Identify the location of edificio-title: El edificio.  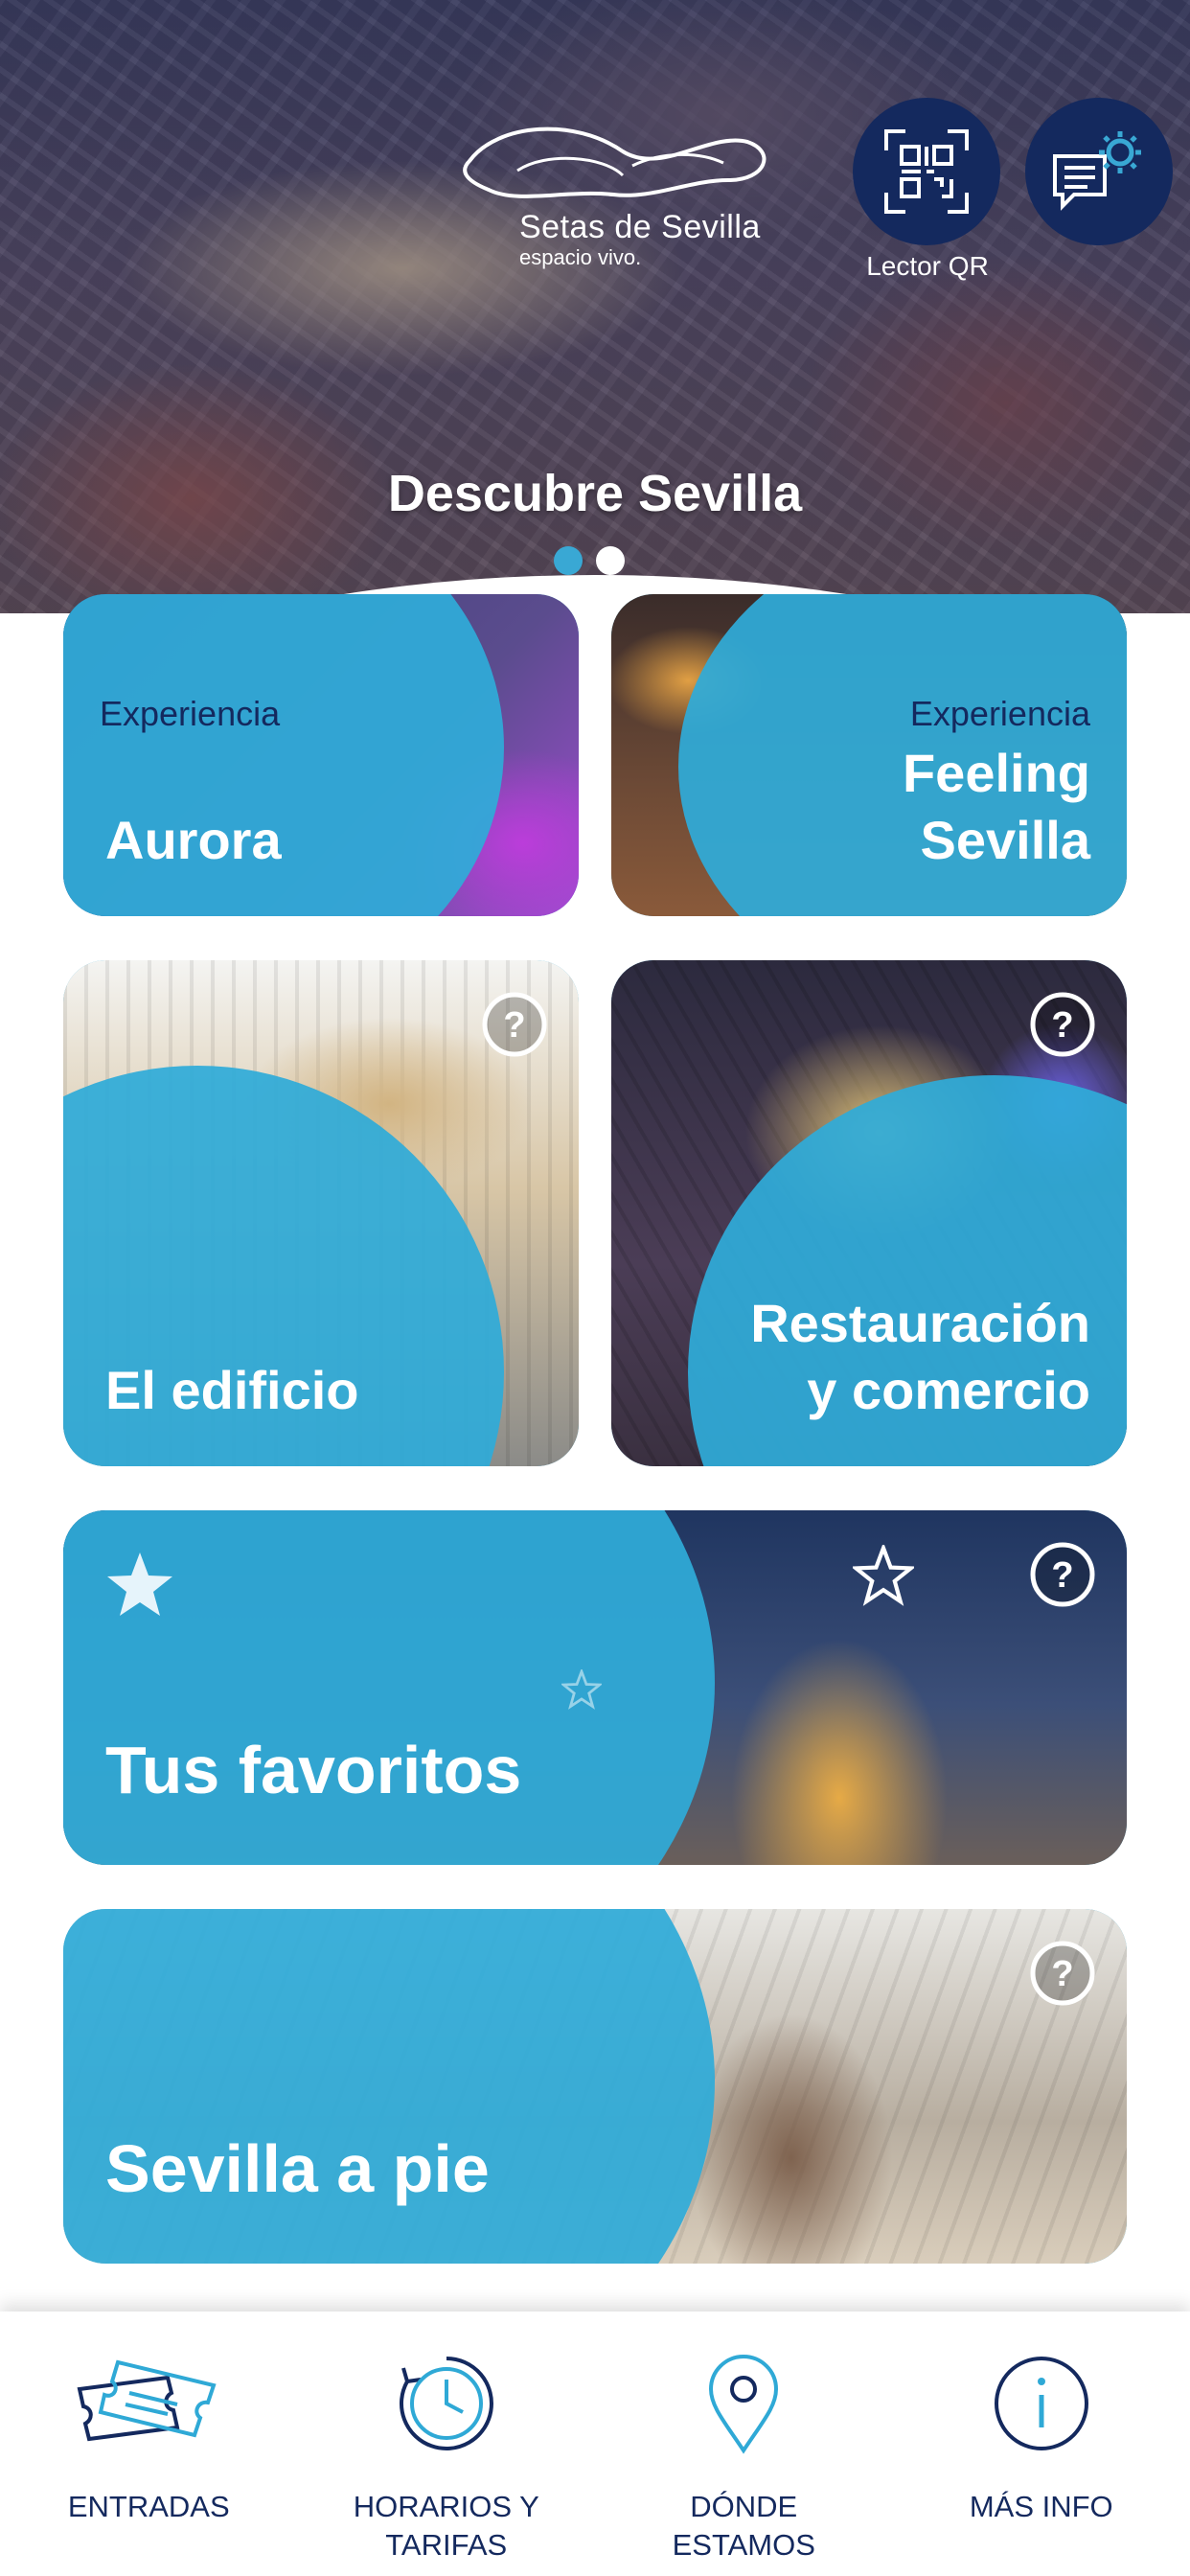
(232, 1390).